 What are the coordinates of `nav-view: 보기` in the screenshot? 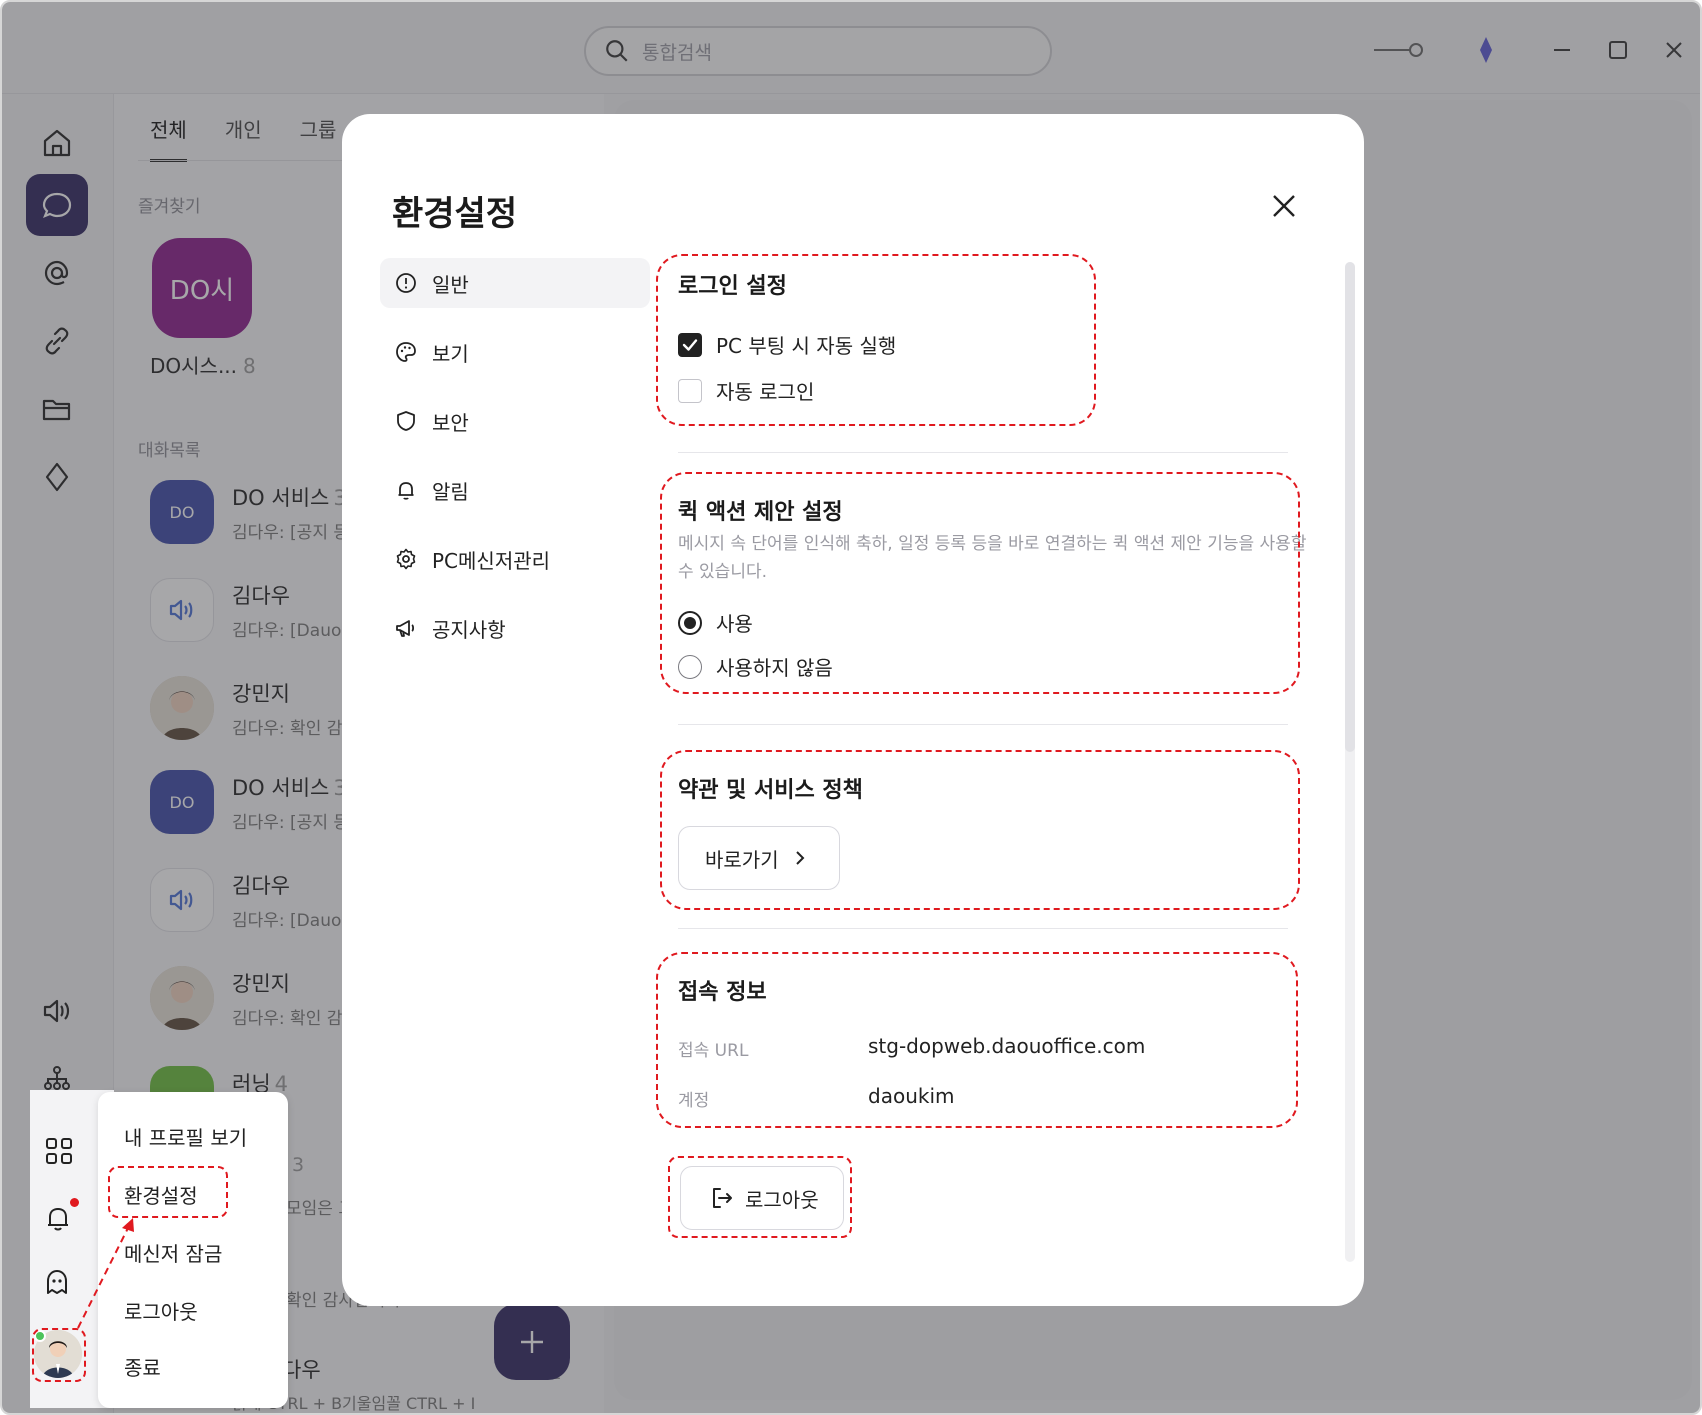 It's located at (515, 352).